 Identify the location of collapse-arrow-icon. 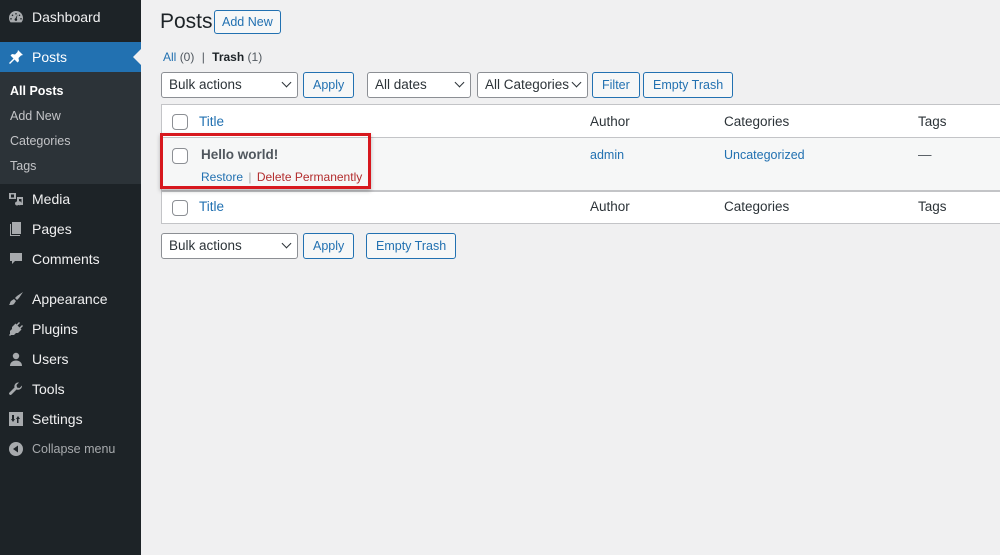
(16, 449).